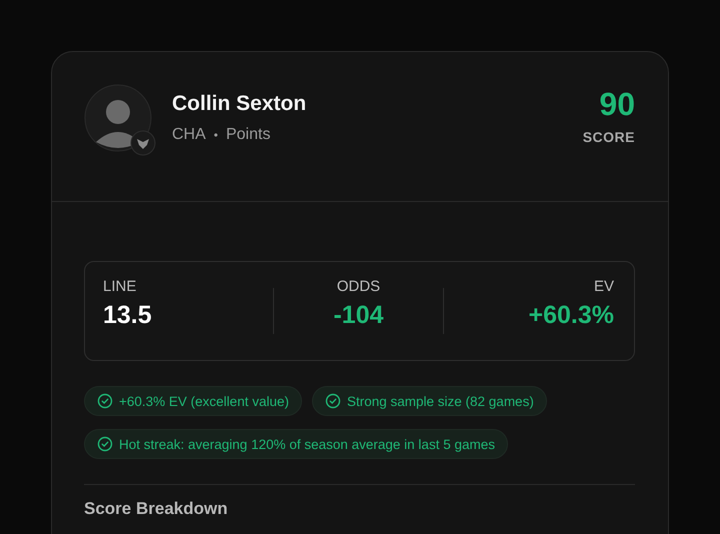 The image size is (720, 534). I want to click on reason-text: Hot streak: averaging 120% of season average in last 5 games, so click(307, 444).